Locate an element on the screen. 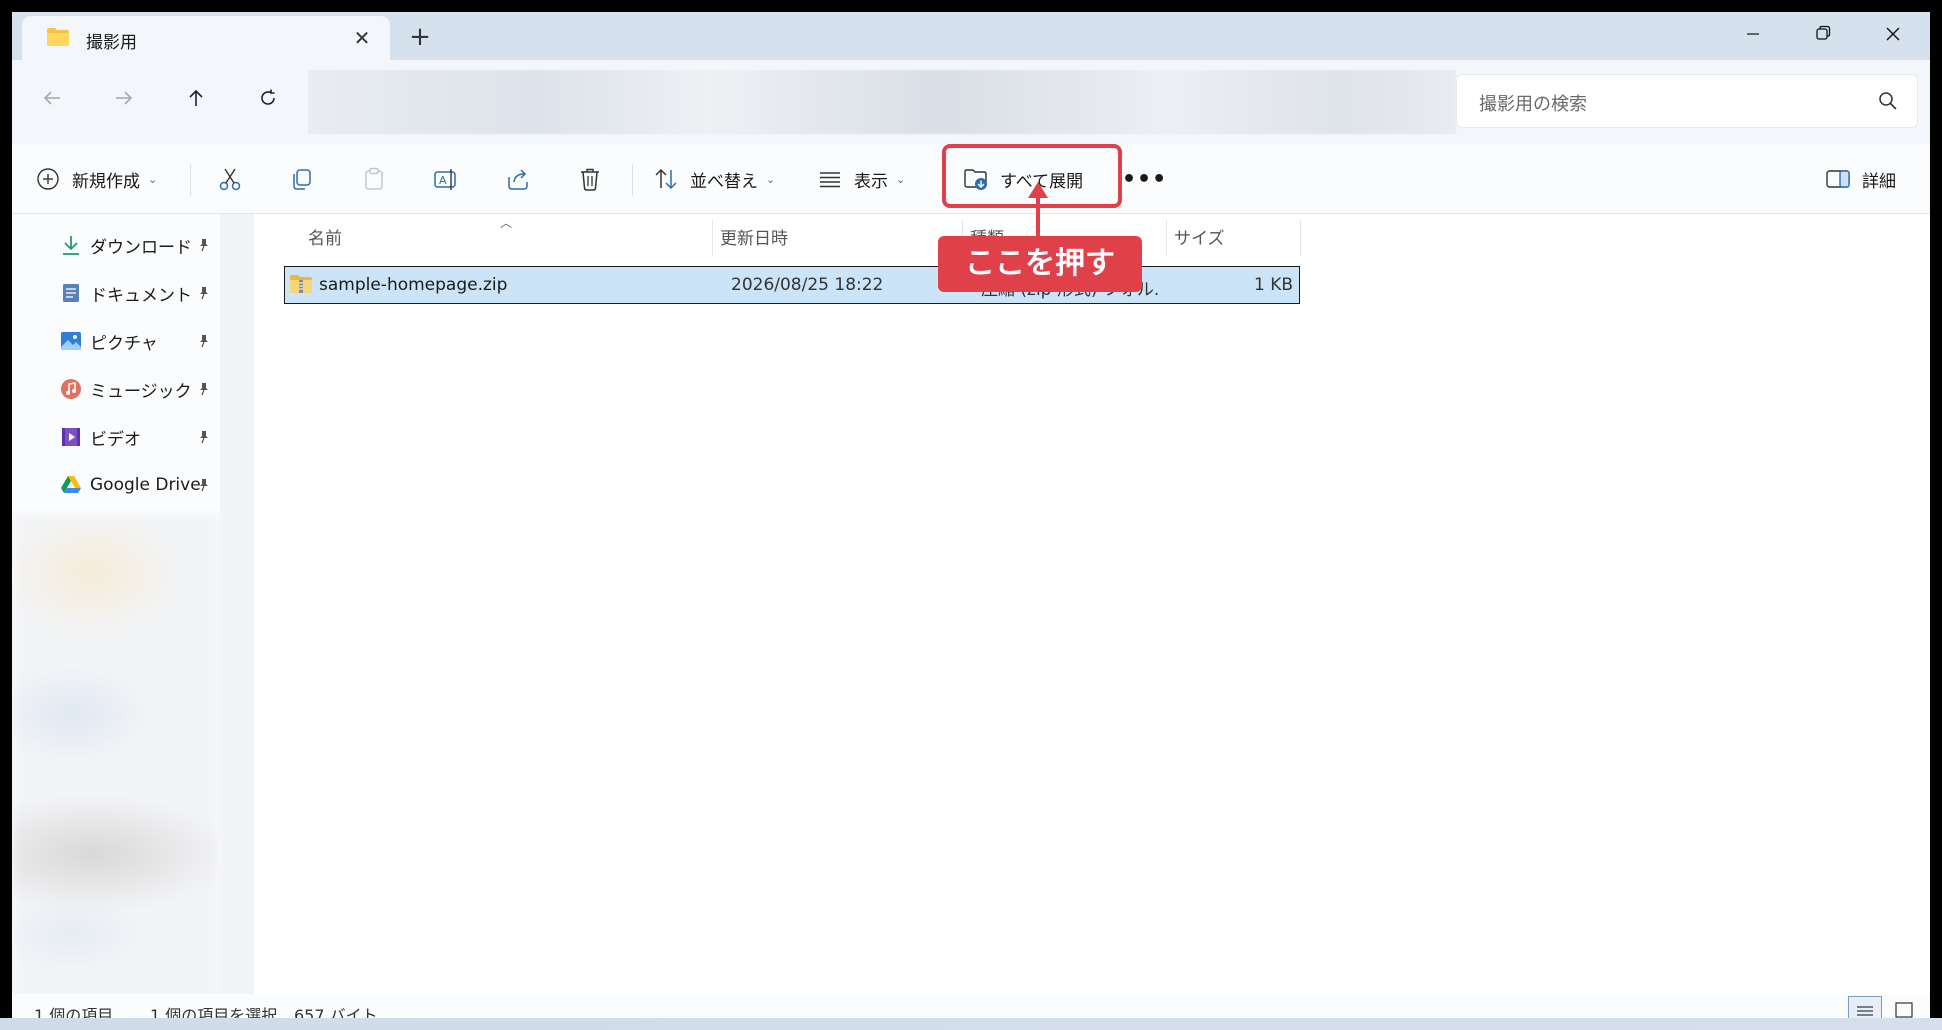  sidebar-item-label: ドキュメント is located at coordinates (141, 295).